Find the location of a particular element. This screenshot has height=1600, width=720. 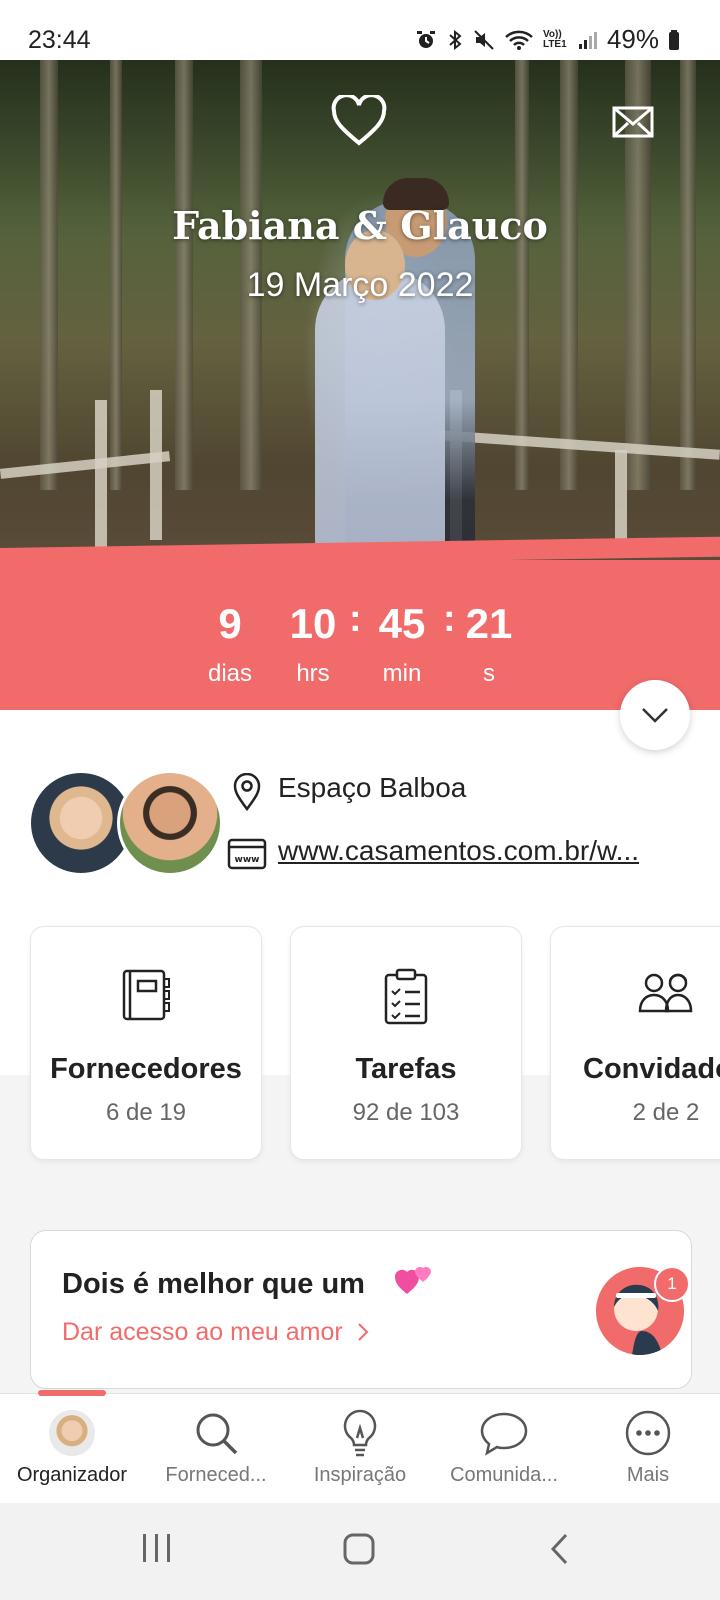

promo-card is located at coordinates (361, 1309).